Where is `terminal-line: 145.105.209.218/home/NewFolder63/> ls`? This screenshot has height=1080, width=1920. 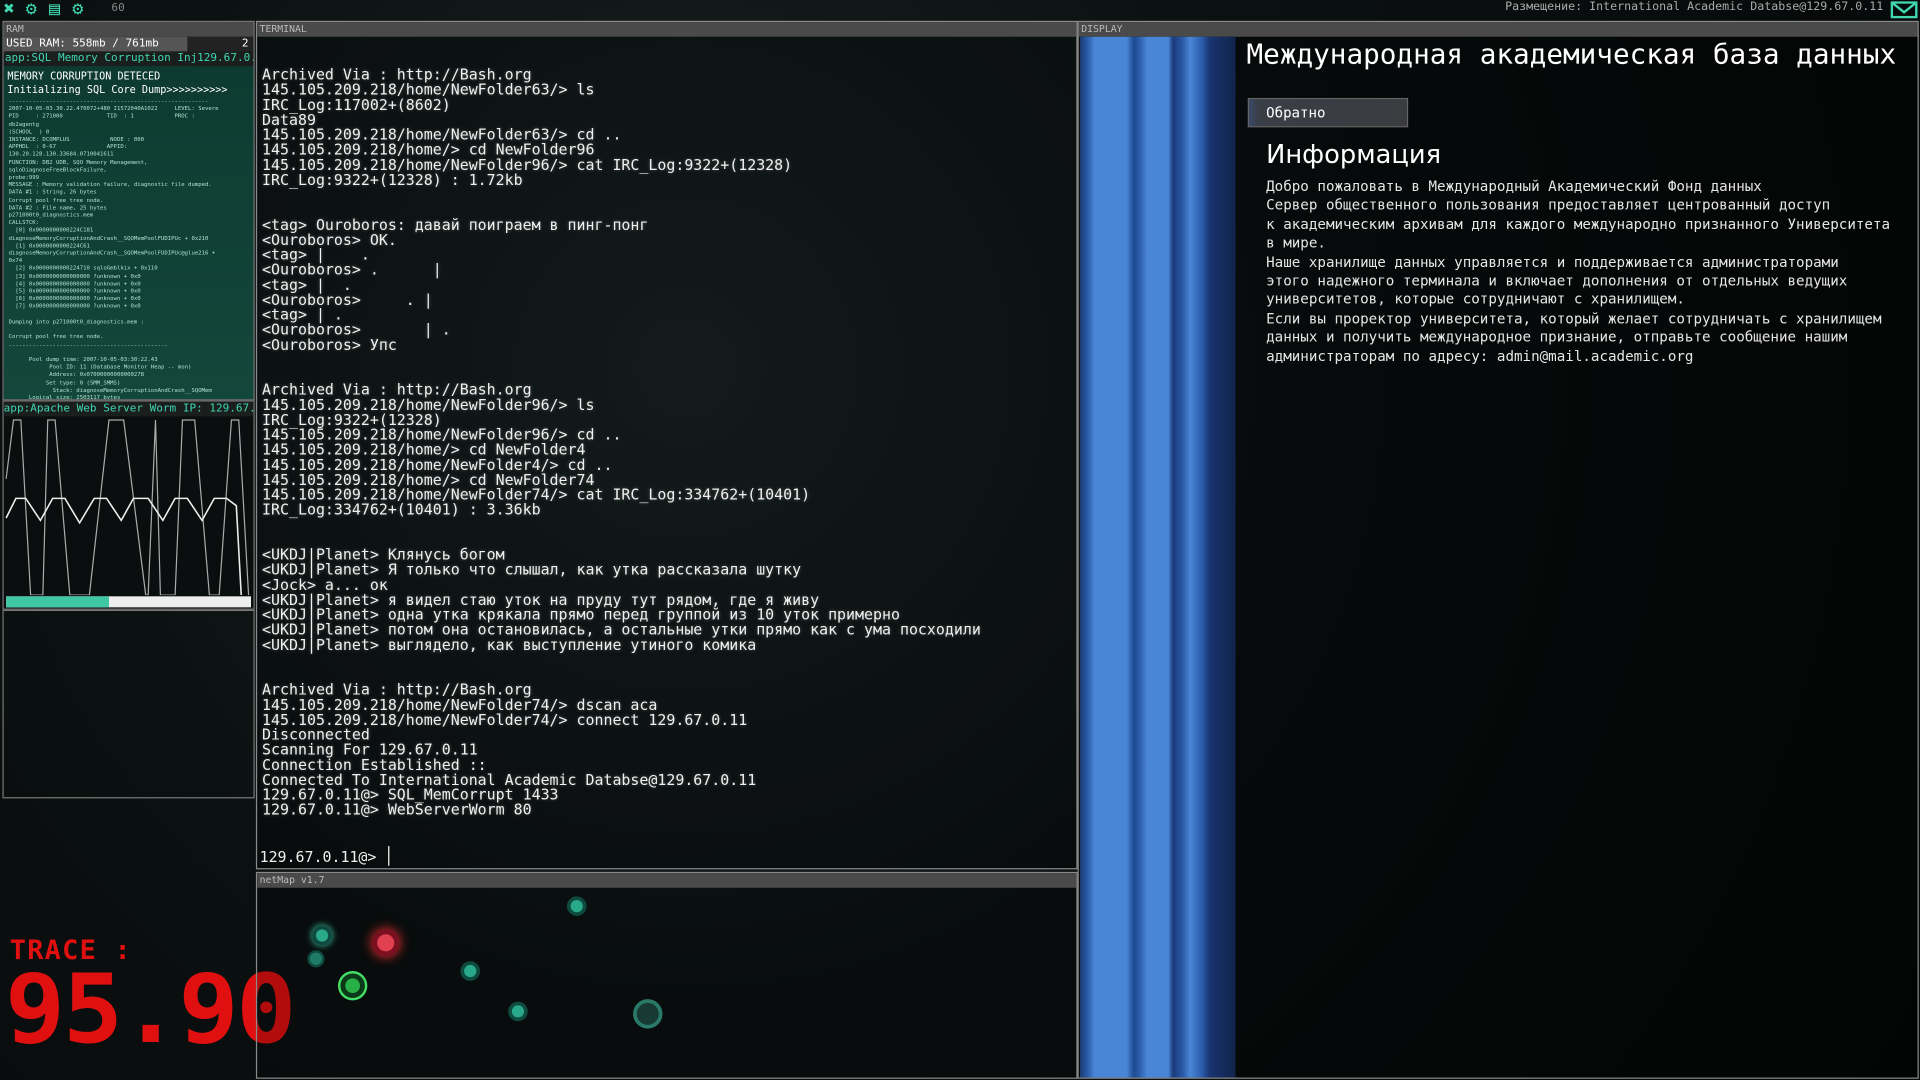
terminal-line: 145.105.209.218/home/NewFolder63/> ls is located at coordinates (428, 90).